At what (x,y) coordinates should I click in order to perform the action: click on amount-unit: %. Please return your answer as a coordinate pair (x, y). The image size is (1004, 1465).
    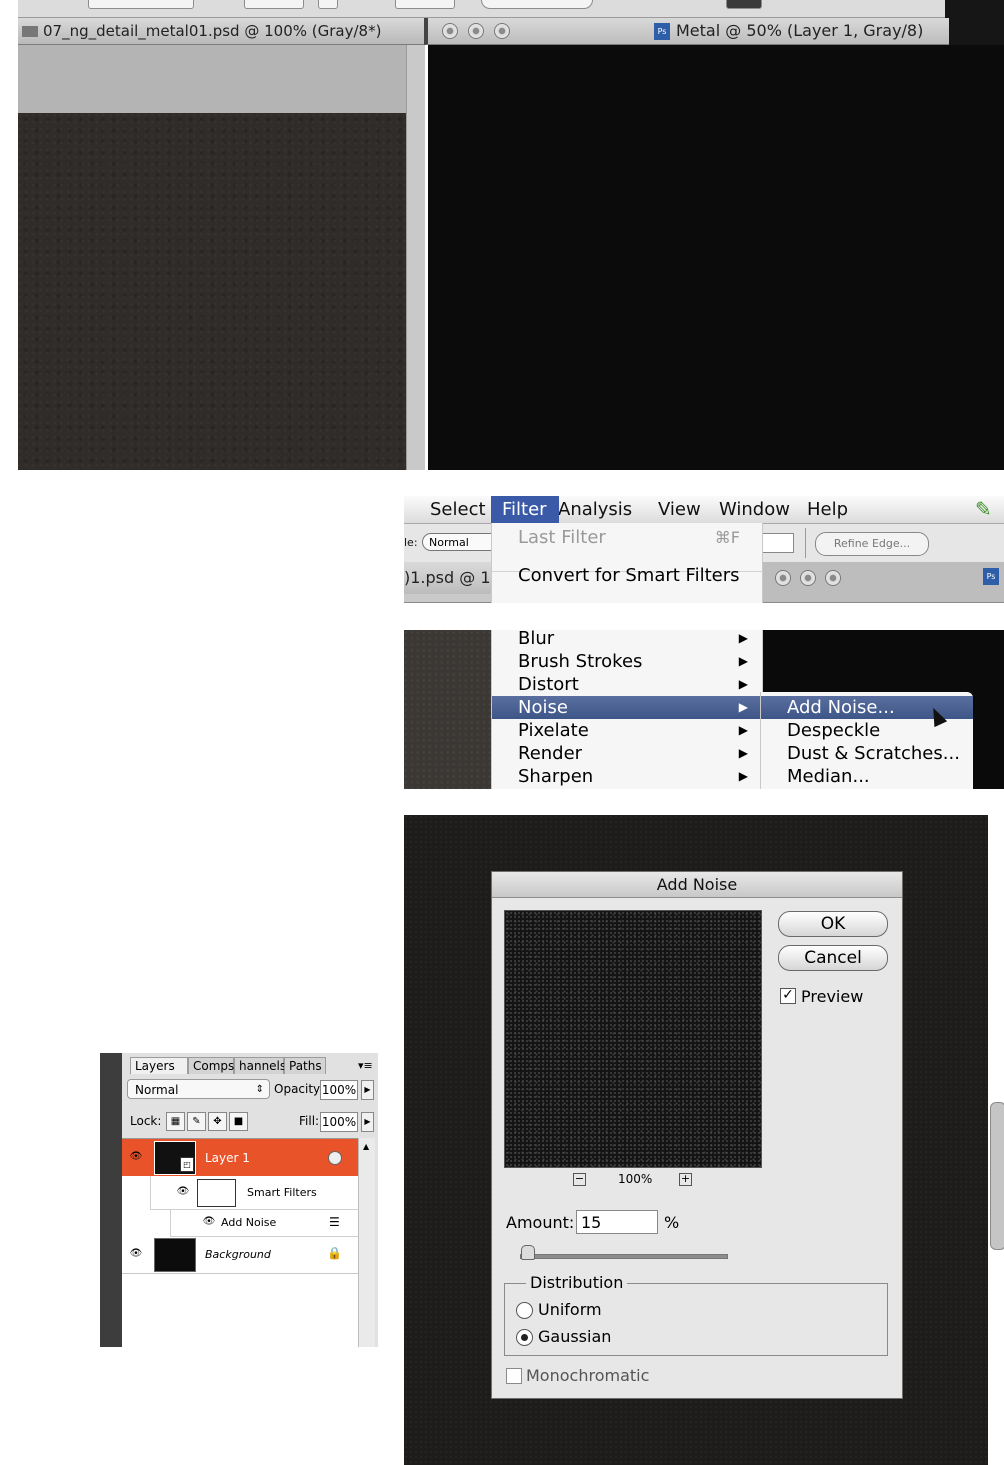
    Looking at the image, I should click on (672, 1222).